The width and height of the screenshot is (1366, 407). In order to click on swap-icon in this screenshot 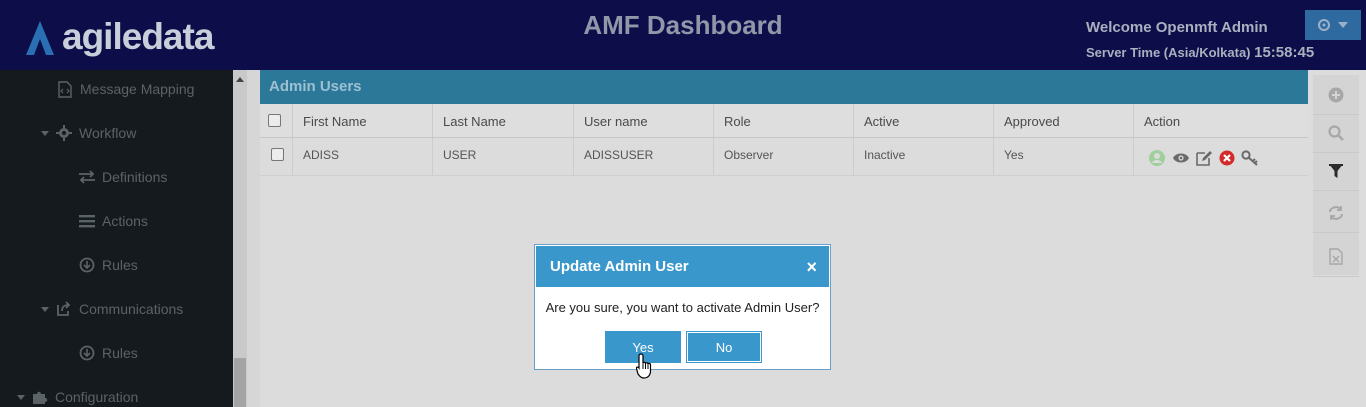, I will do `click(87, 177)`.